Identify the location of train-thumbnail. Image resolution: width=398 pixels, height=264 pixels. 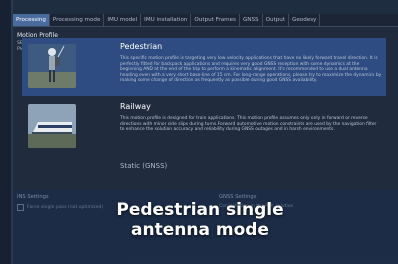
(52, 126).